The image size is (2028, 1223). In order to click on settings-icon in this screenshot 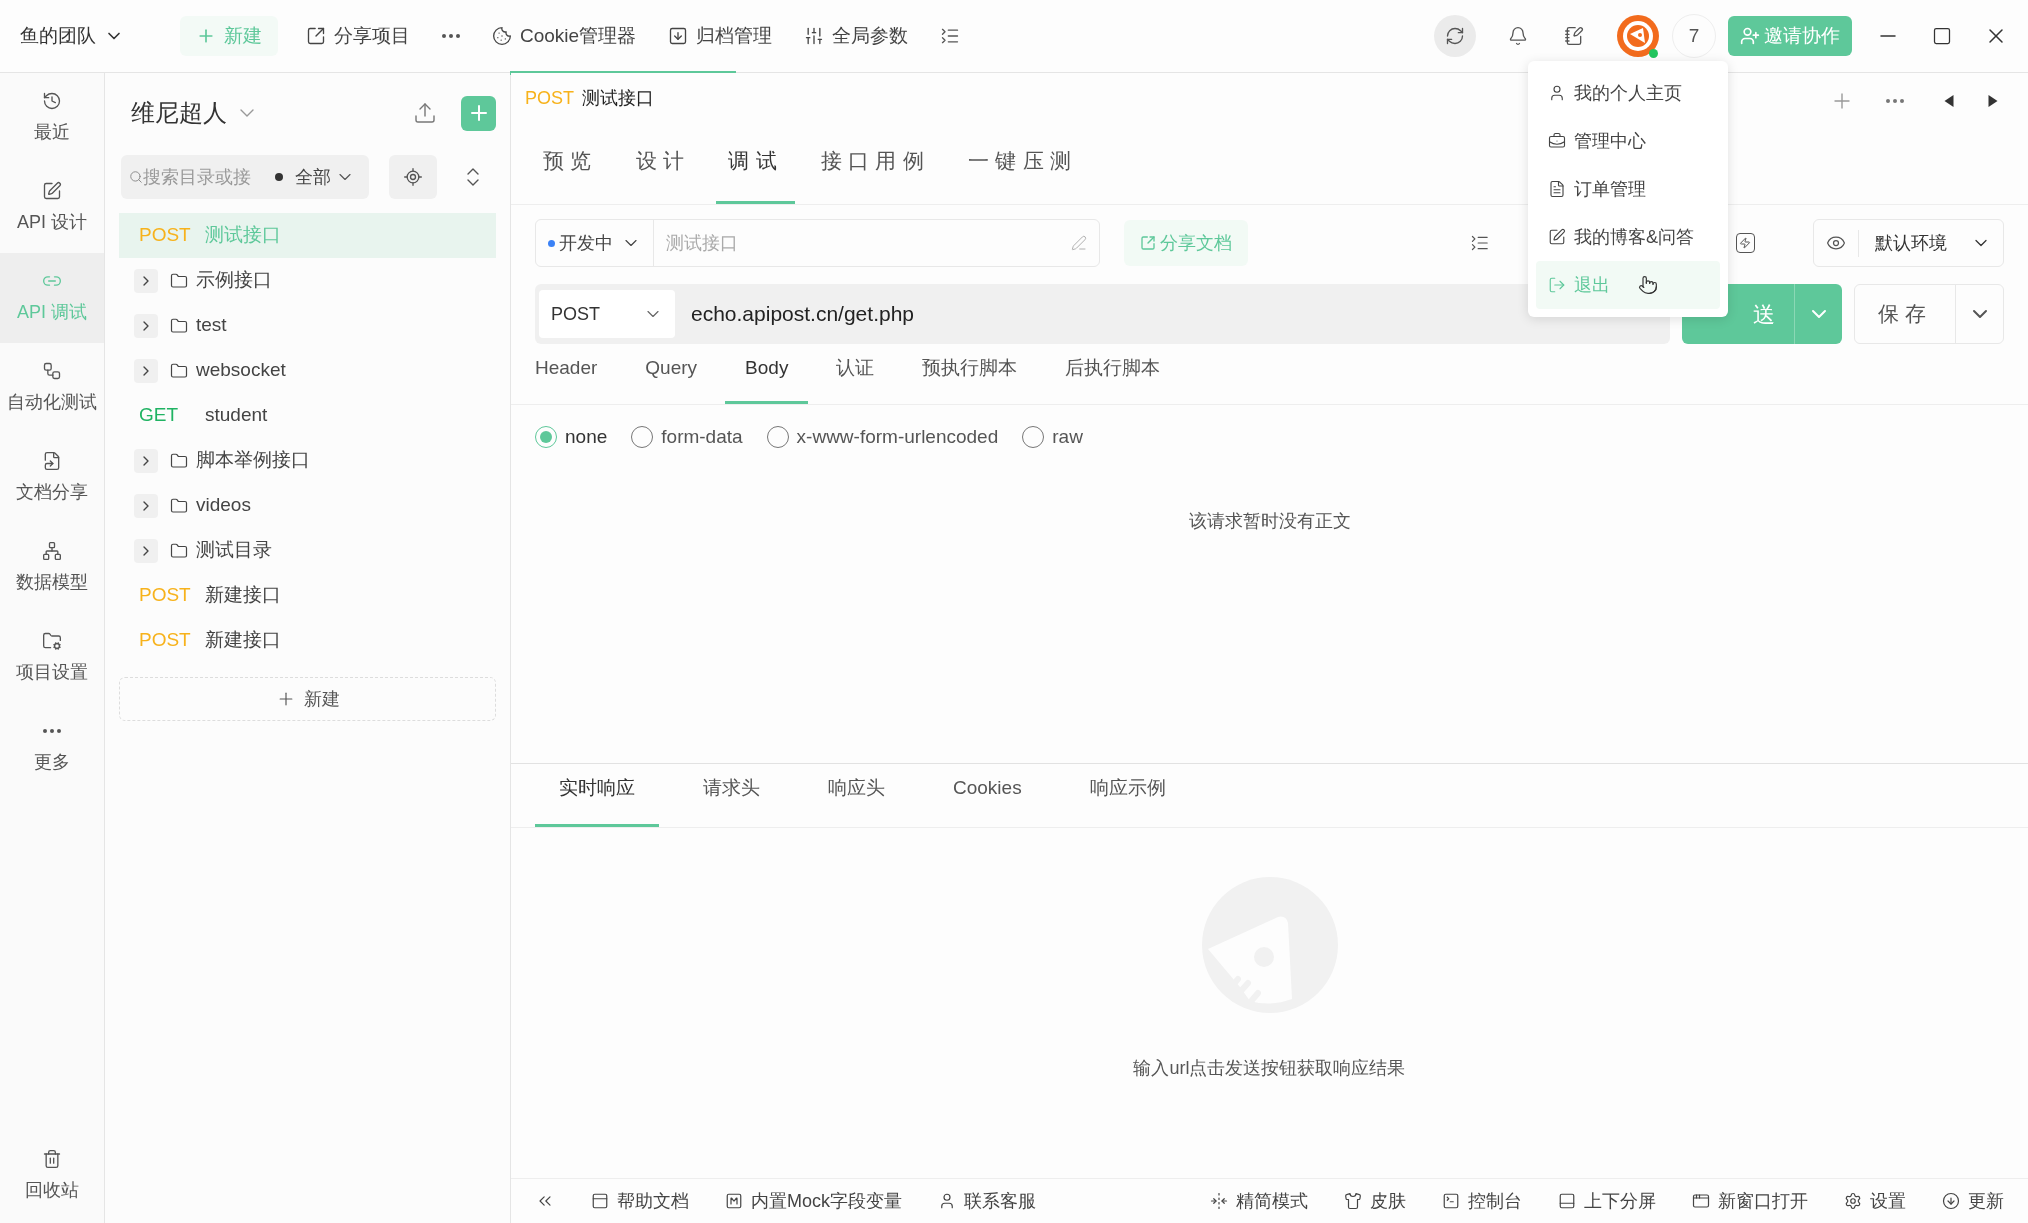, I will do `click(1853, 1201)`.